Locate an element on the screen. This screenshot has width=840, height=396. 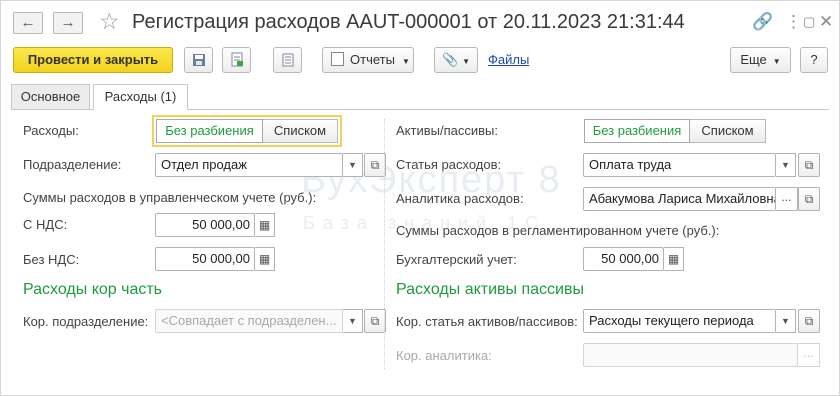
tab-main: Основное is located at coordinates (50, 96).